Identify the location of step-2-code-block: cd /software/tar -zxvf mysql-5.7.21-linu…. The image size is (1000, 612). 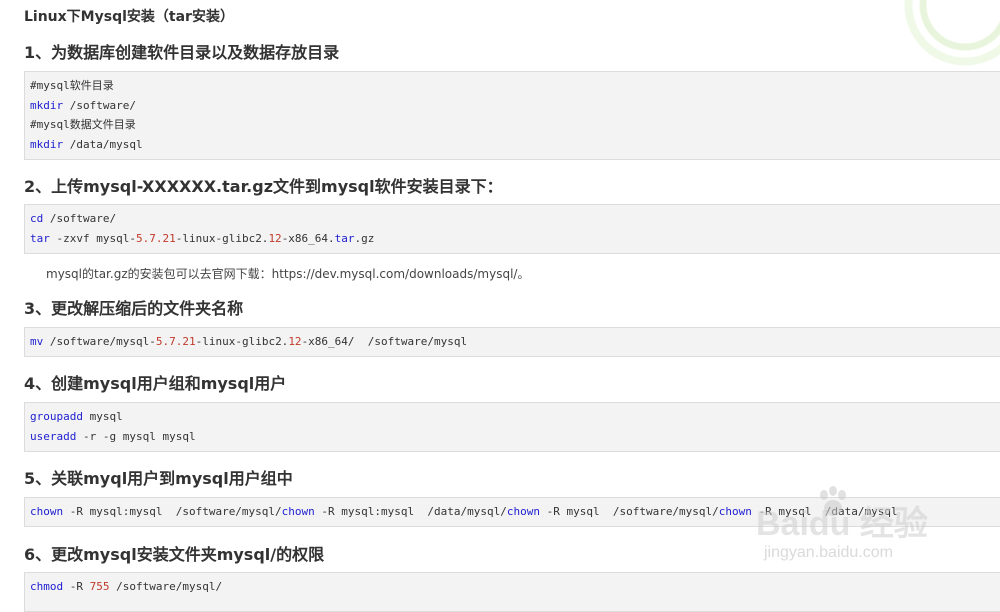
(512, 229).